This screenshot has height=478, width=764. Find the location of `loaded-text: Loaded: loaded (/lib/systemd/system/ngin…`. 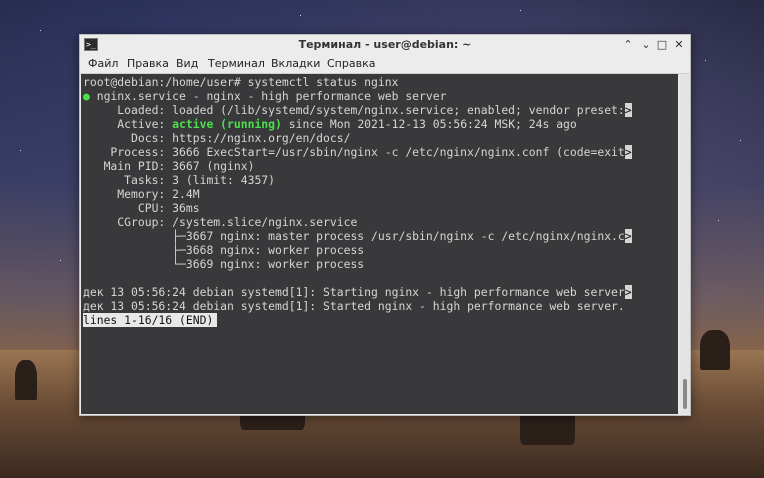

loaded-text: Loaded: loaded (/lib/systemd/system/ngin… is located at coordinates (354, 110).